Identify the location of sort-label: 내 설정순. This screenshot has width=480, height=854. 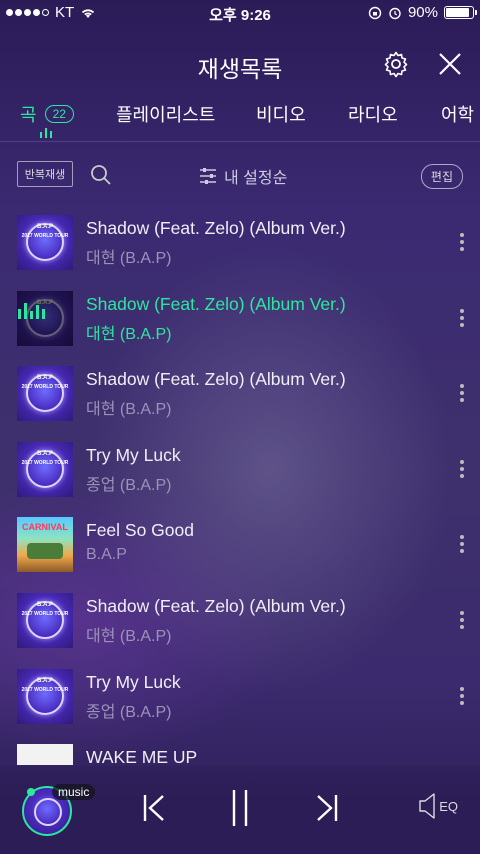
(256, 178).